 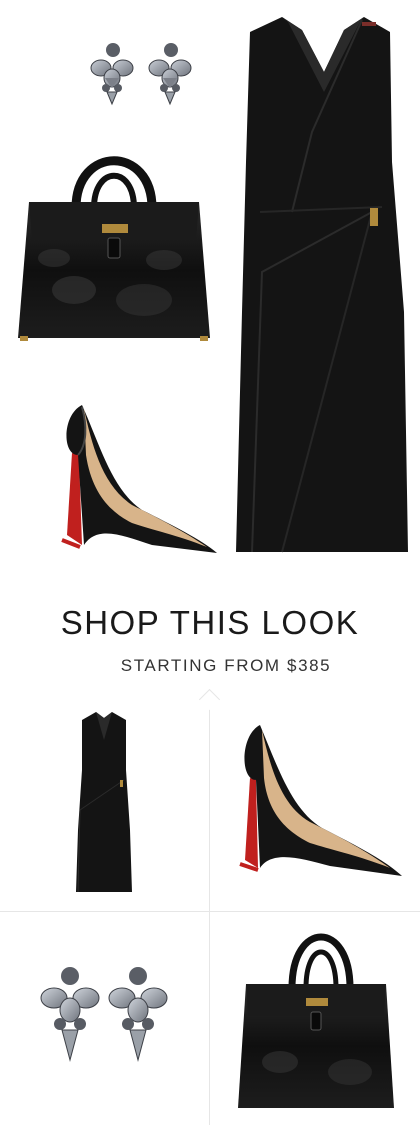 What do you see at coordinates (210, 622) in the screenshot?
I see `page-title: SHOP THIS LOOK` at bounding box center [210, 622].